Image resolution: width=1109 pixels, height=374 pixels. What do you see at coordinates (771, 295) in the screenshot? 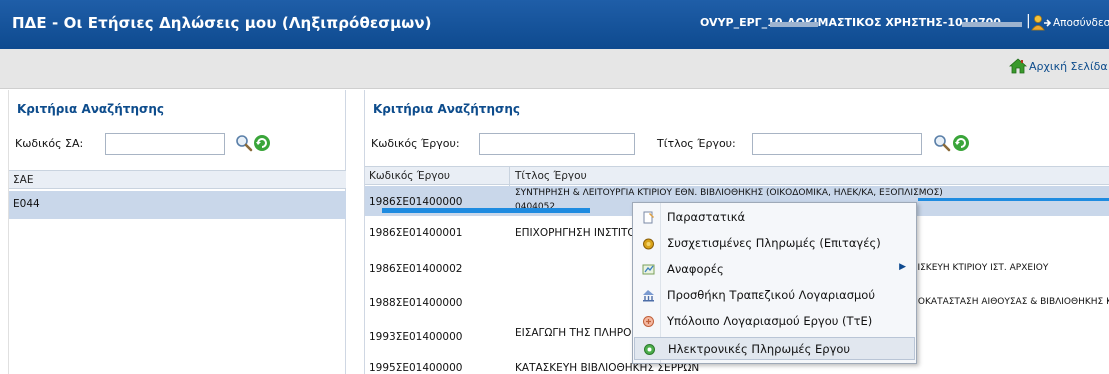
I see `menu-item-label: Προσθήκη Τραπεζικού Λογαριασμού` at bounding box center [771, 295].